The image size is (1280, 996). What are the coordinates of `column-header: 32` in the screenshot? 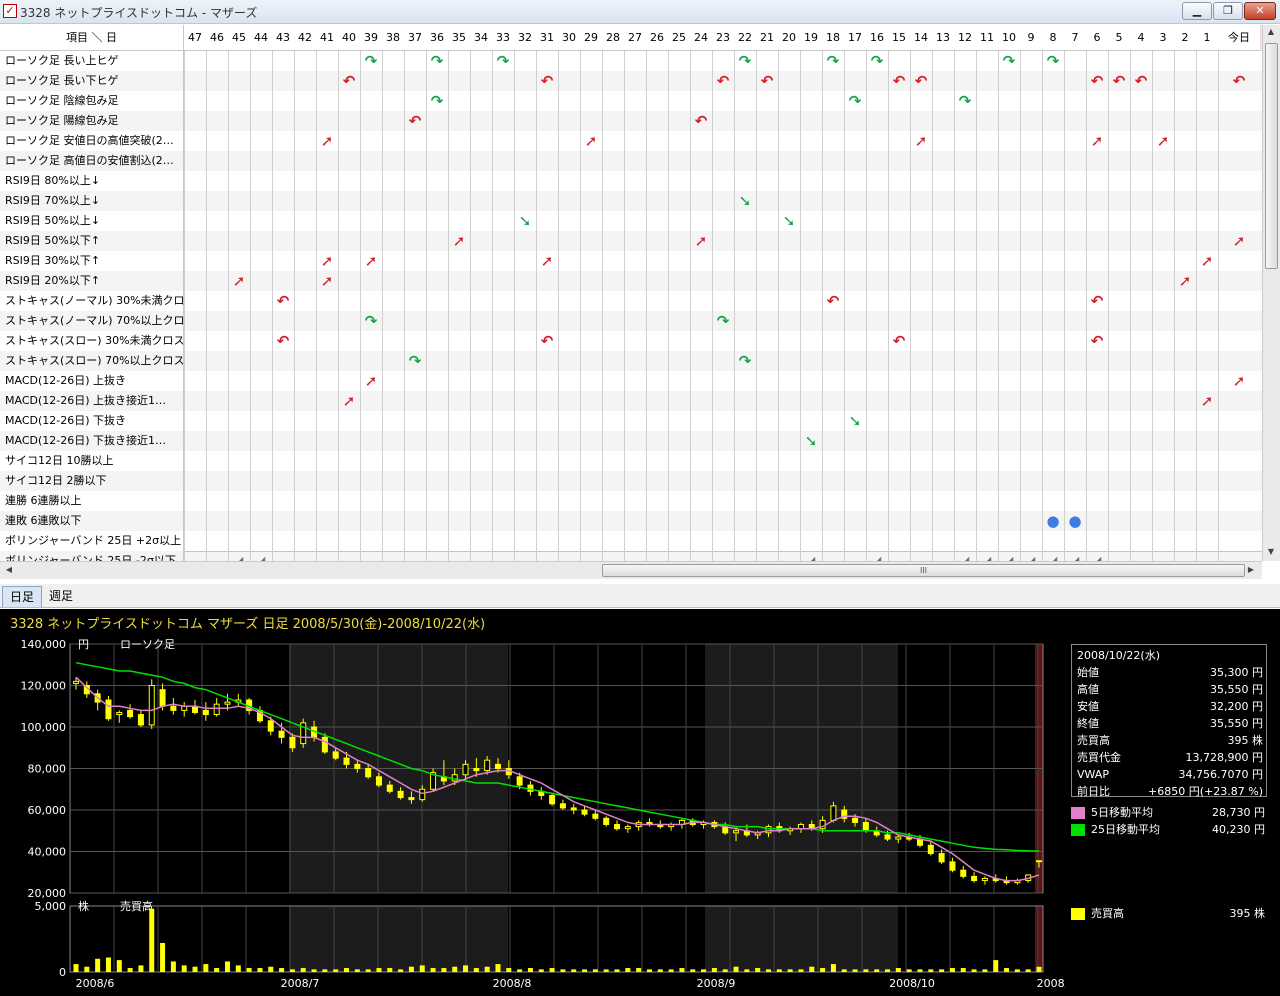 It's located at (525, 38).